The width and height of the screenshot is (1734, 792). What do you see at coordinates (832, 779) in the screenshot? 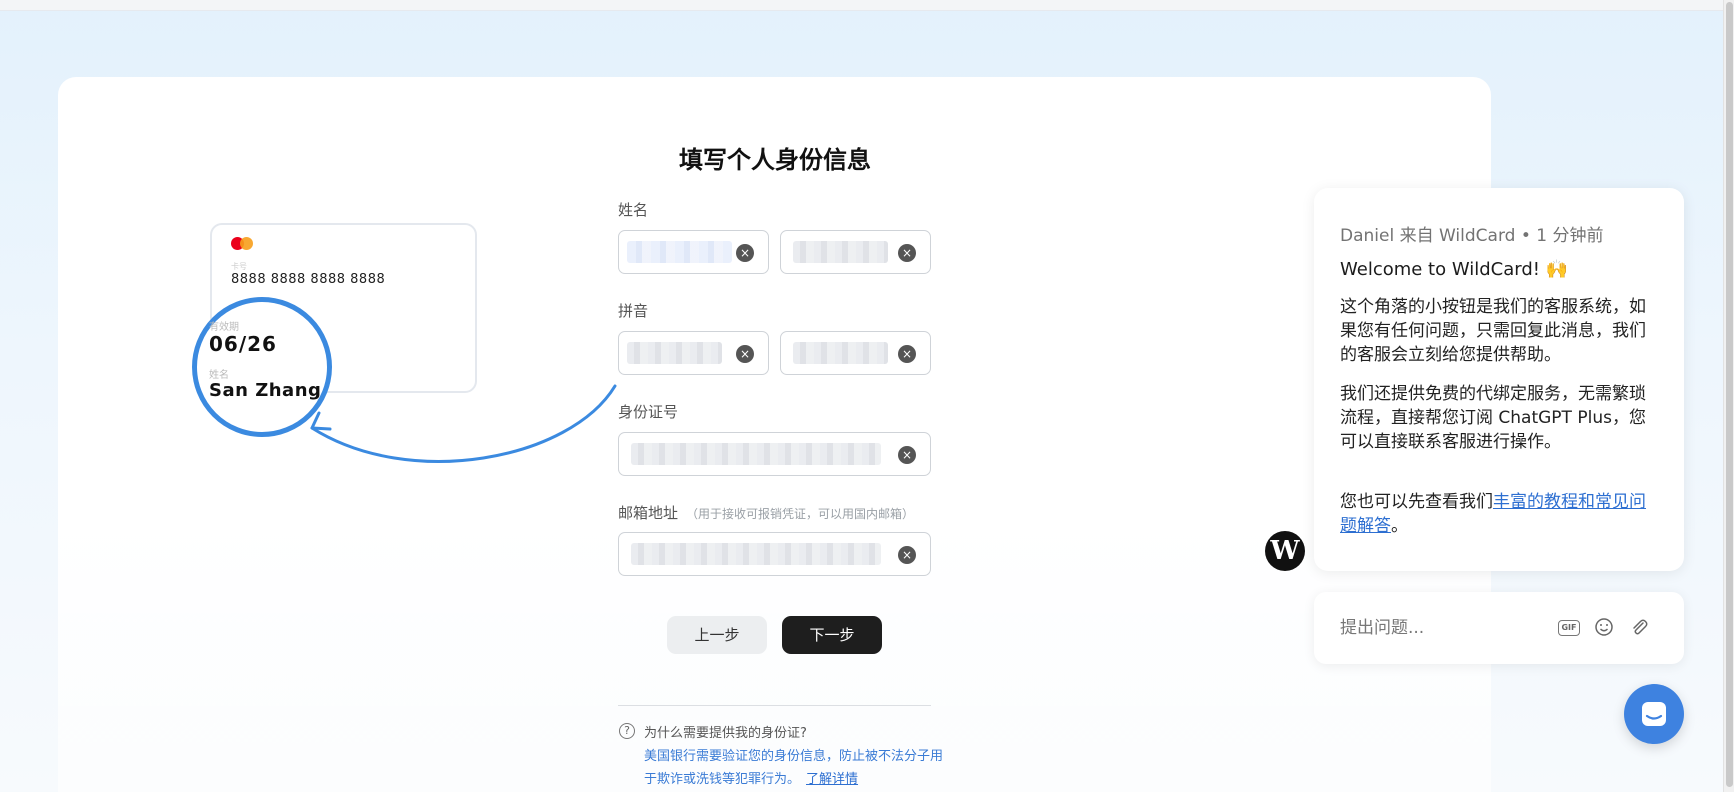
I see `learn-more-link: 了解详情` at bounding box center [832, 779].